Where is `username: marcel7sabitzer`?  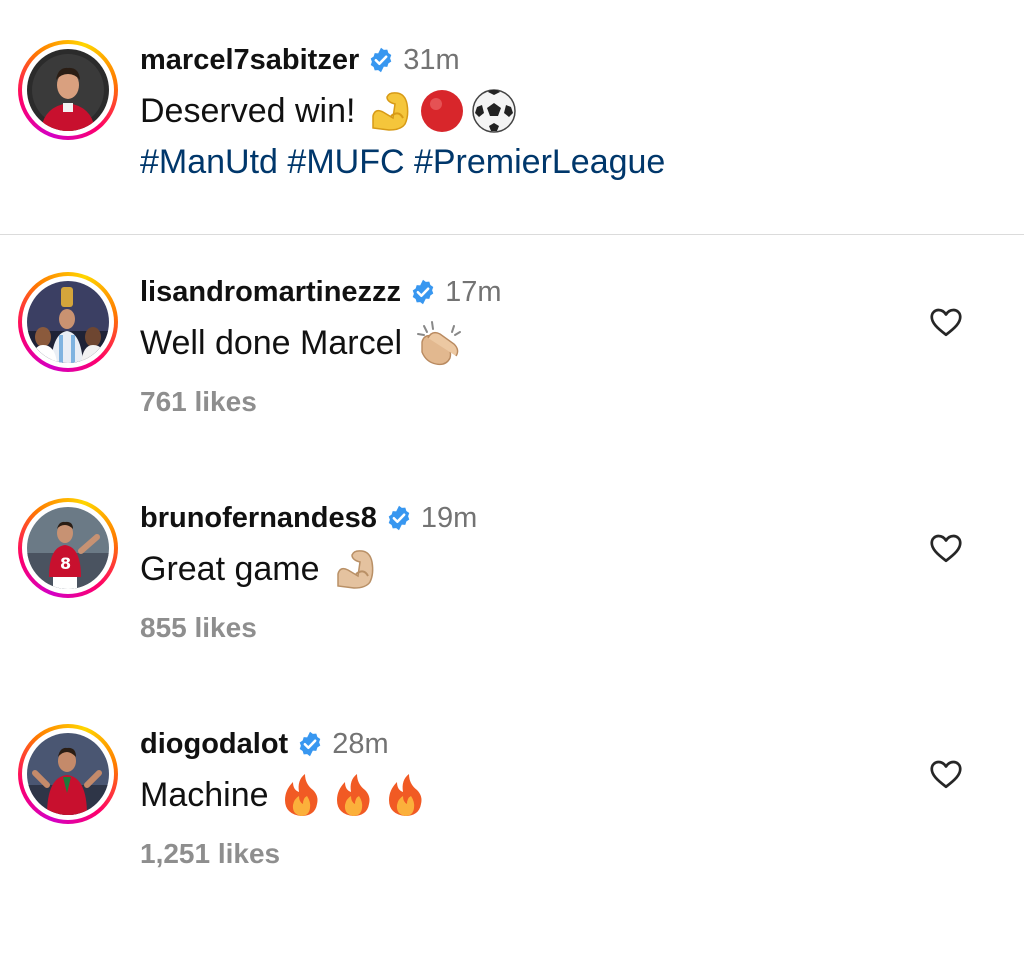
username: marcel7sabitzer is located at coordinates (249, 60).